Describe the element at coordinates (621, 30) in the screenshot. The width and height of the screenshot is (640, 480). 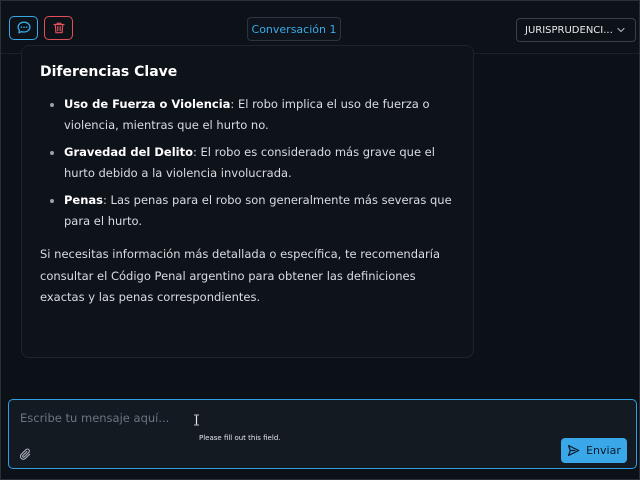
I see `chevron-down-icon` at that location.